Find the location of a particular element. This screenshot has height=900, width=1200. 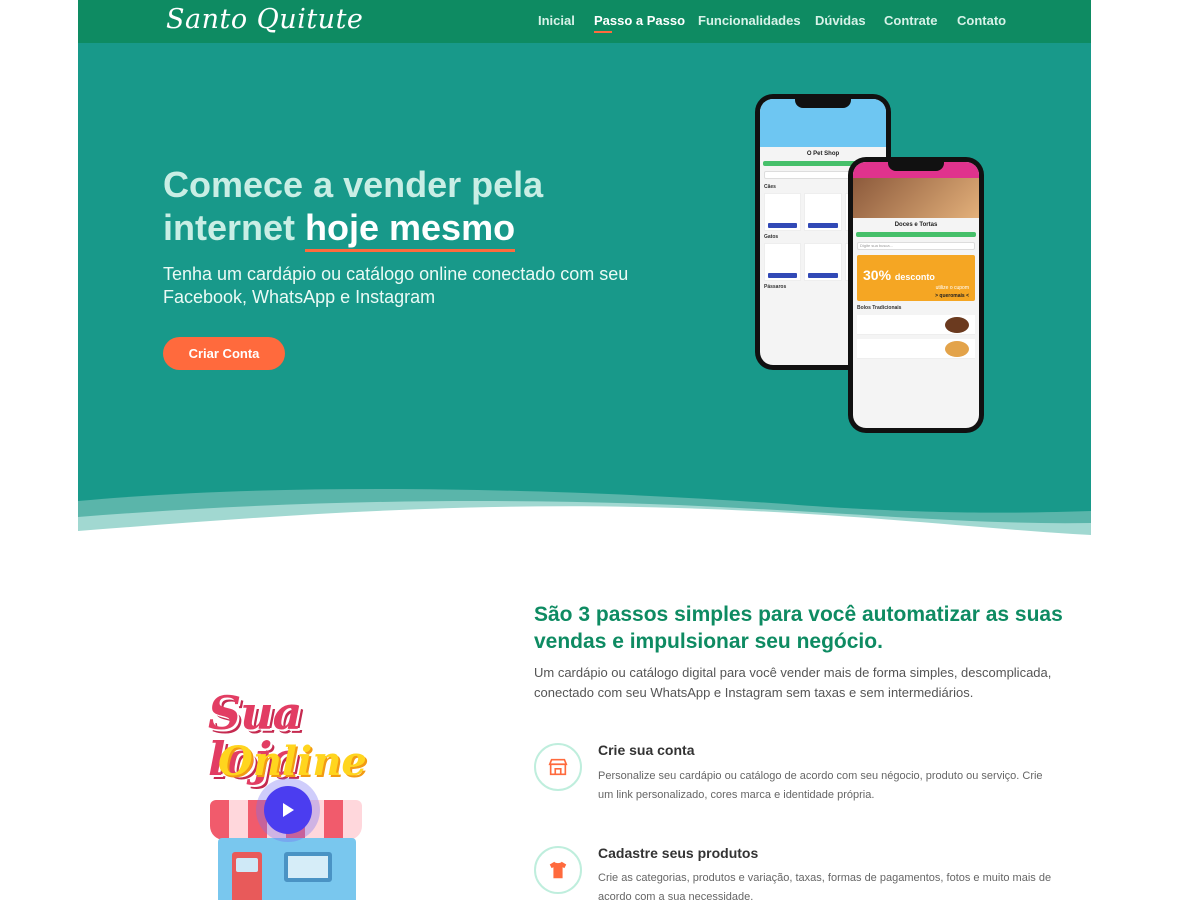

phone-shop-name: Doces e Tortas is located at coordinates (916, 225).